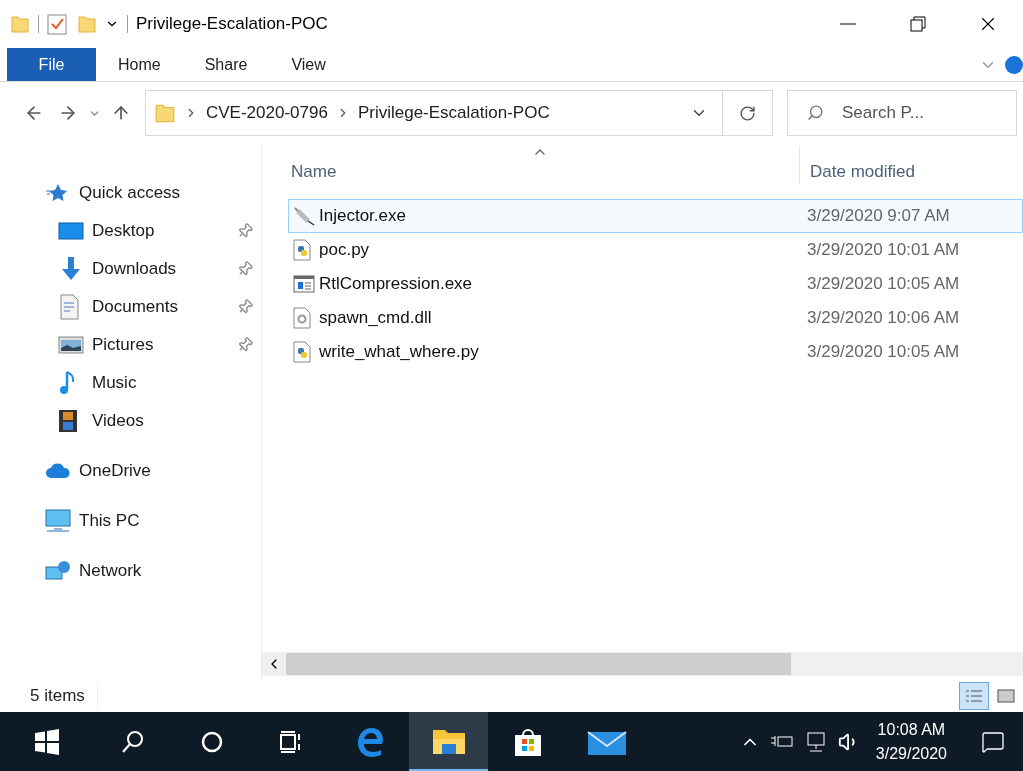 This screenshot has height=771, width=1023. What do you see at coordinates (376, 318) in the screenshot?
I see `file-name: spawn_cmd.dll` at bounding box center [376, 318].